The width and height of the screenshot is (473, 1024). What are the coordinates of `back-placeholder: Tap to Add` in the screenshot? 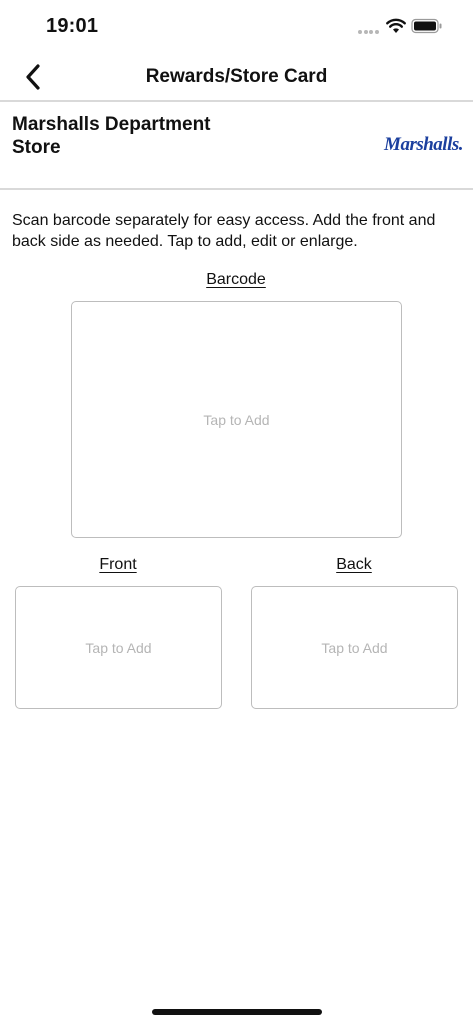 It's located at (354, 647).